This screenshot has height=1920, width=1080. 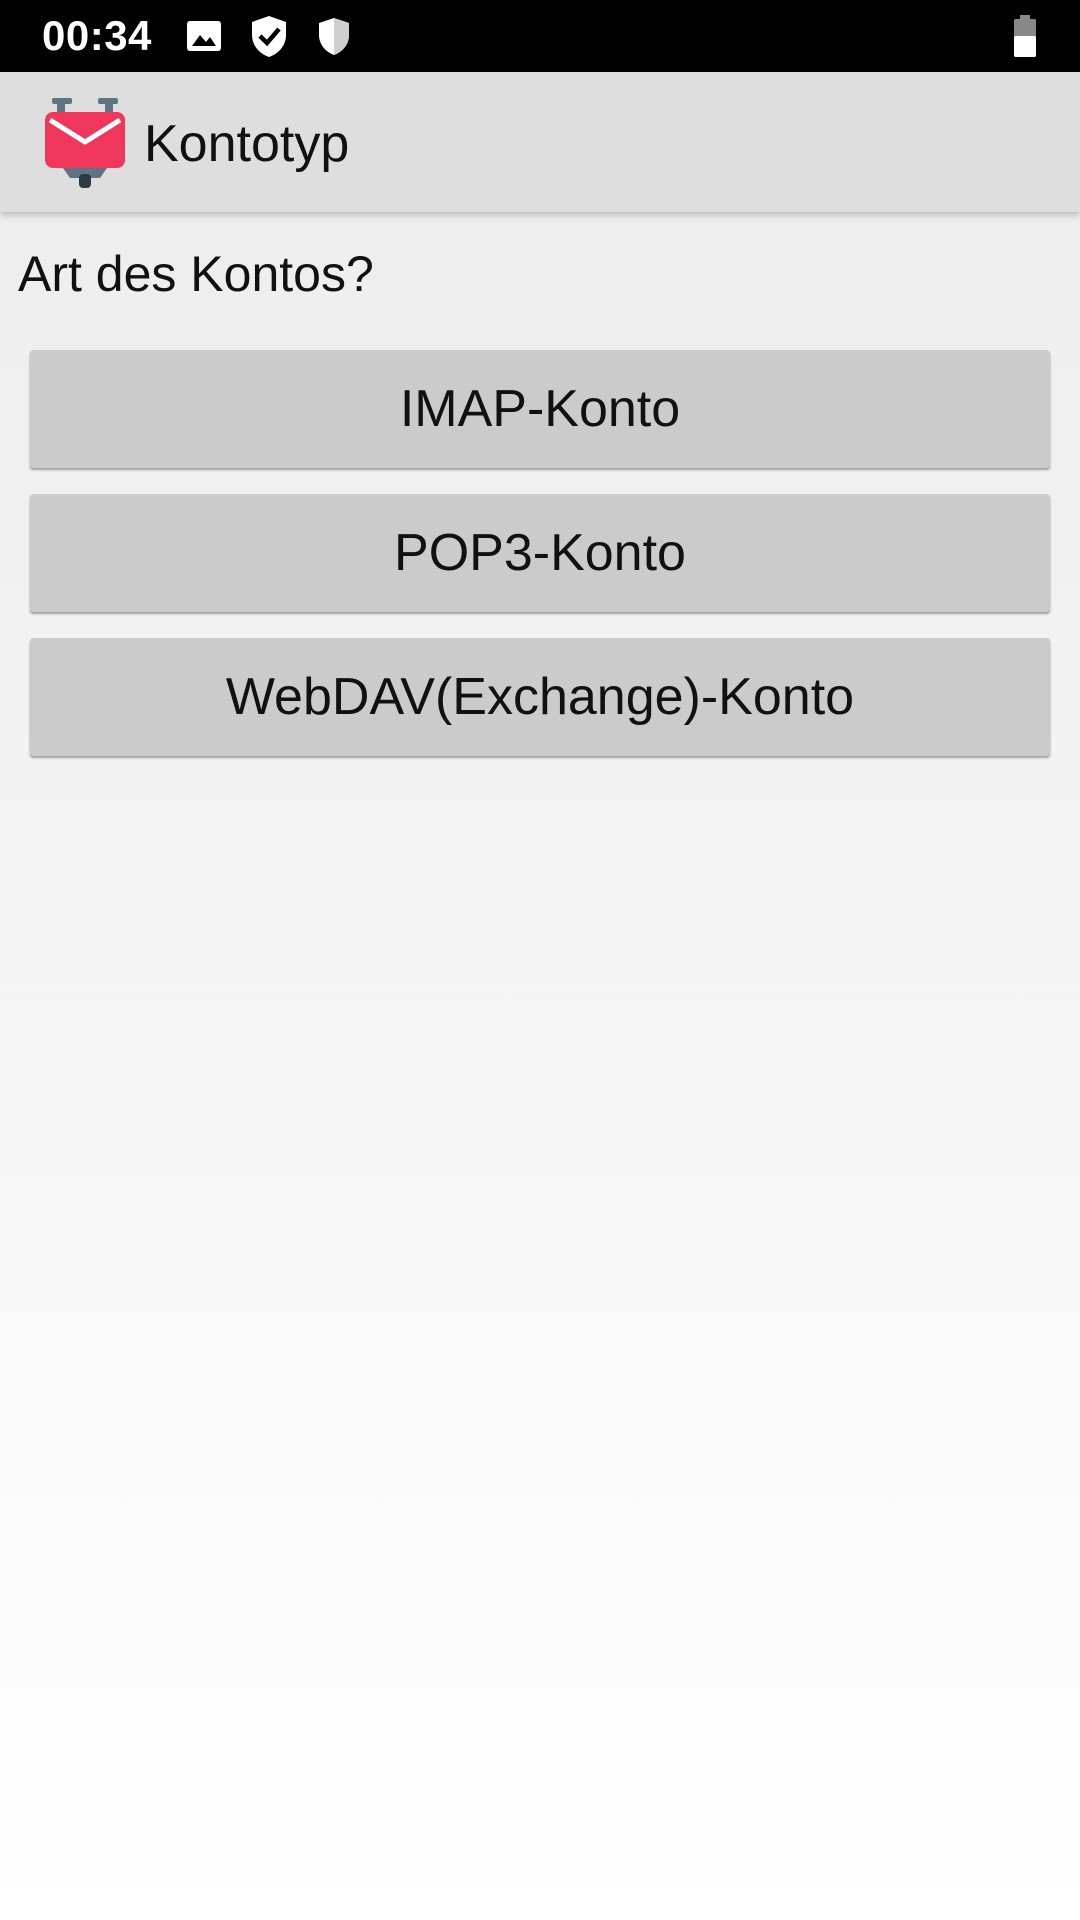 What do you see at coordinates (247, 144) in the screenshot?
I see `page-title: Kontotyp` at bounding box center [247, 144].